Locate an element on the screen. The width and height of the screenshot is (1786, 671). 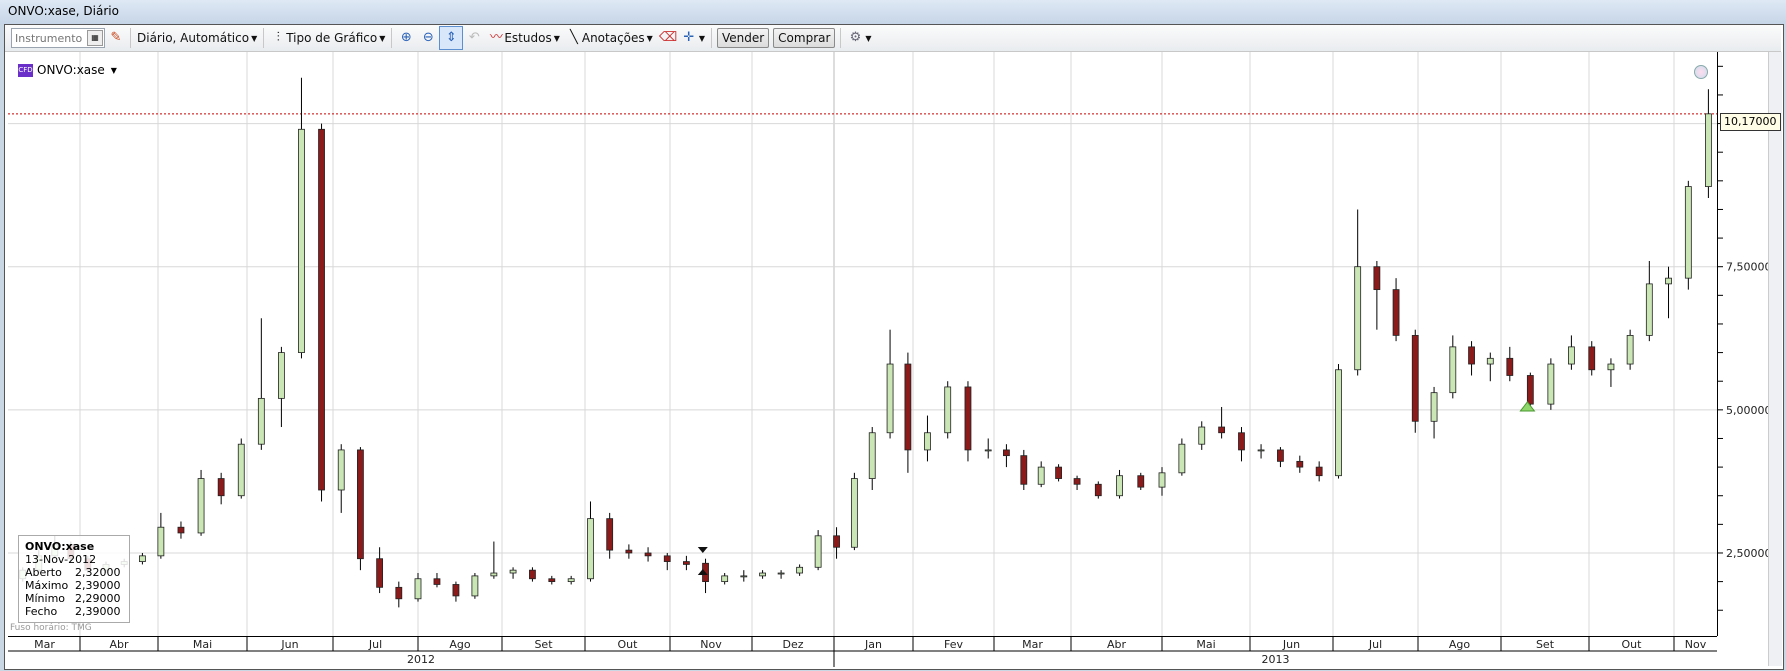
timezone-label: Fuso horário: TMG is located at coordinates (51, 628).